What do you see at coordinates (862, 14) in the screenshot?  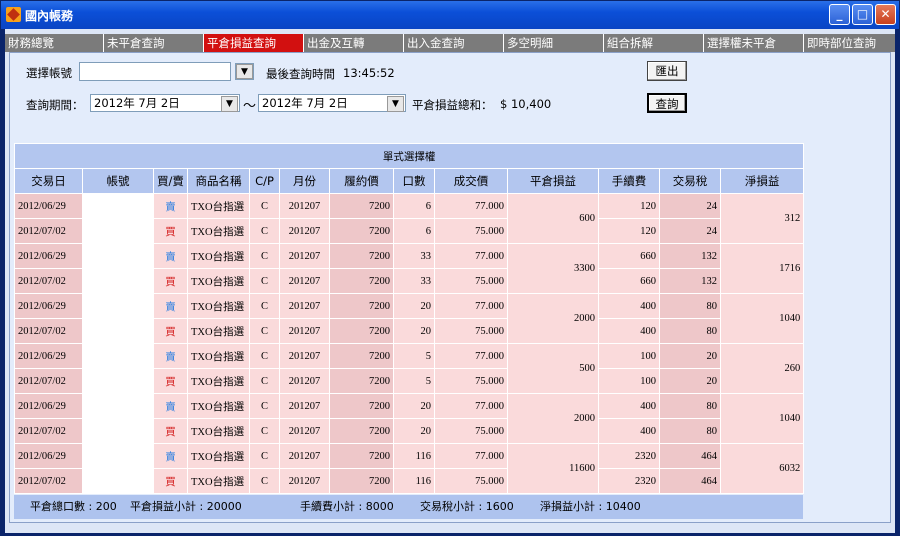 I see `maximize-button: □` at bounding box center [862, 14].